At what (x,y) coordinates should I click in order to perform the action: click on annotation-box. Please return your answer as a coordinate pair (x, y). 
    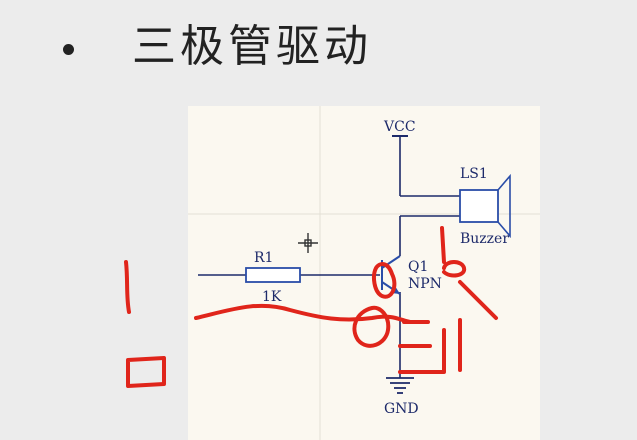
    Looking at the image, I should click on (146, 372).